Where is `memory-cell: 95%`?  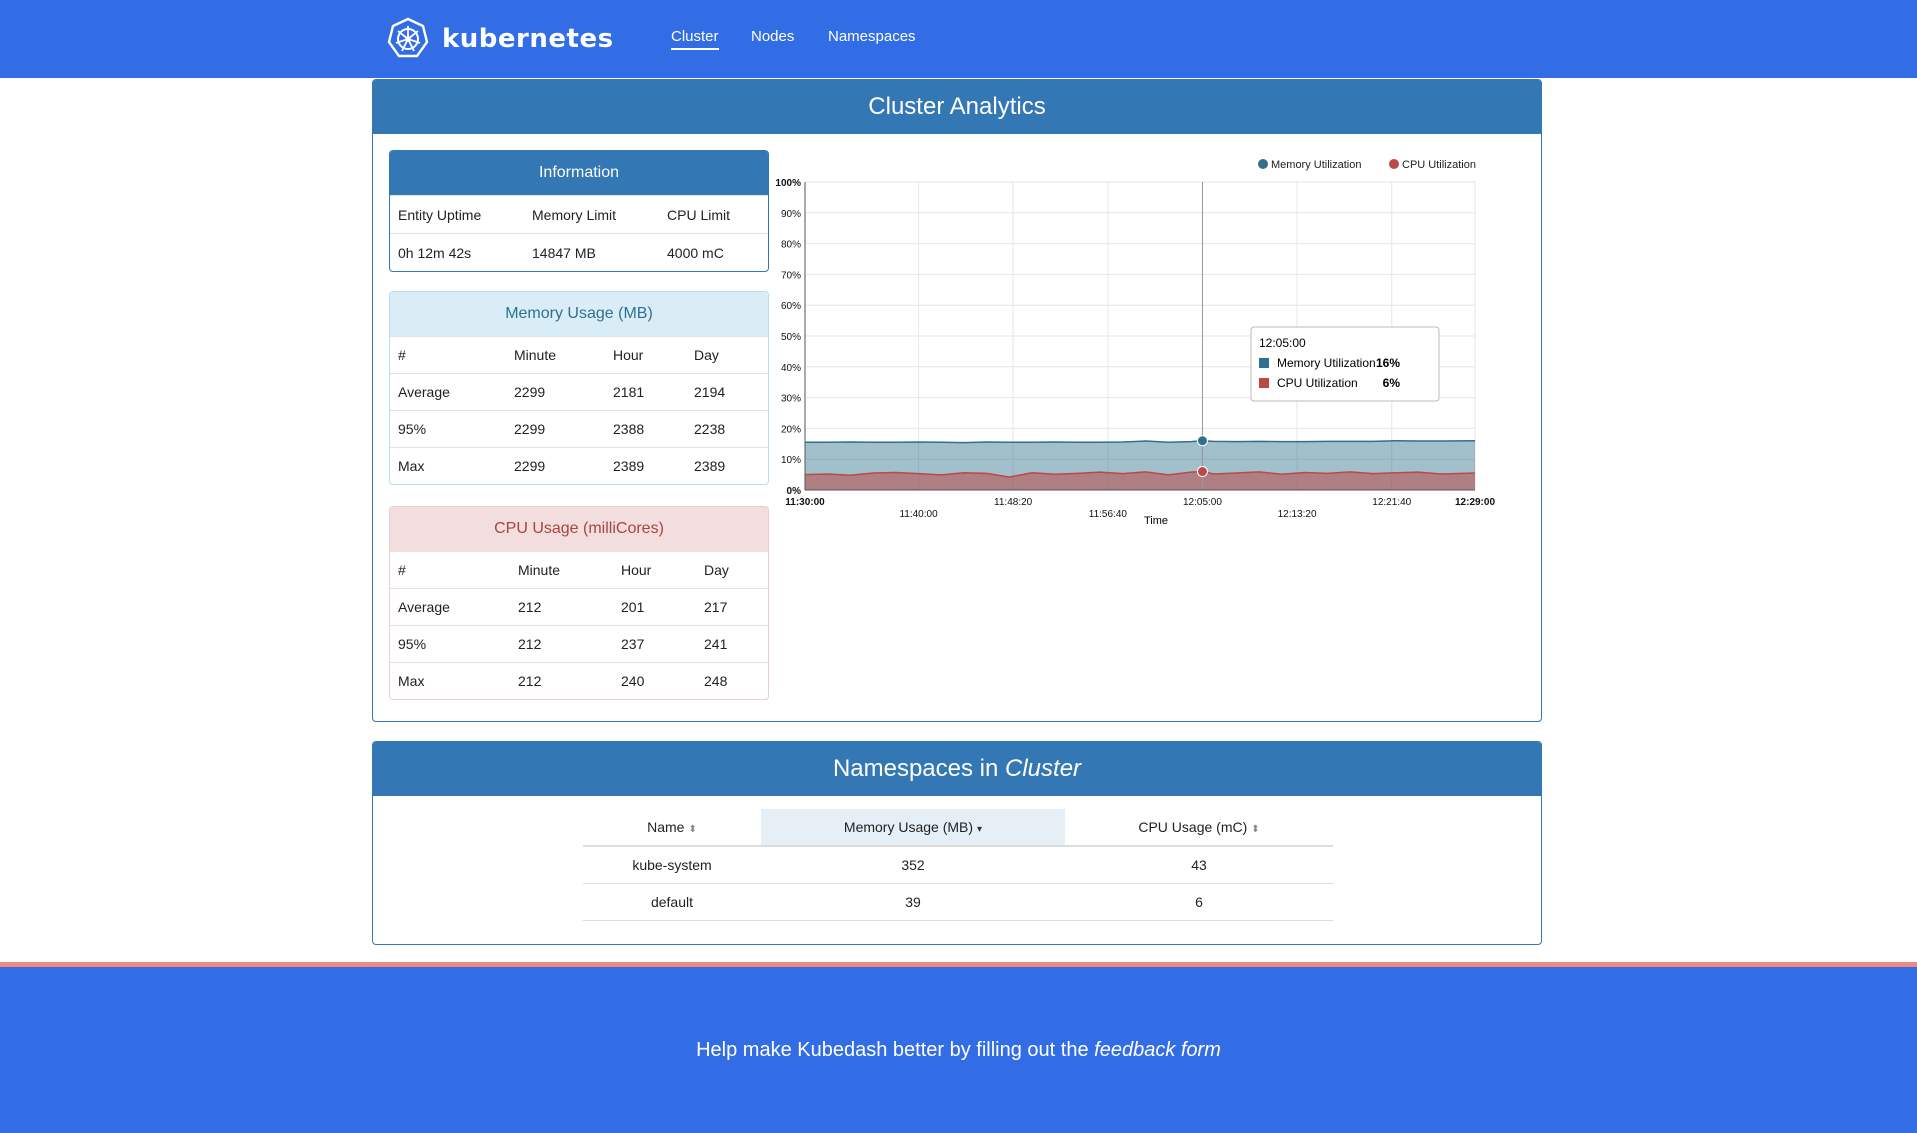 memory-cell: 95% is located at coordinates (412, 429).